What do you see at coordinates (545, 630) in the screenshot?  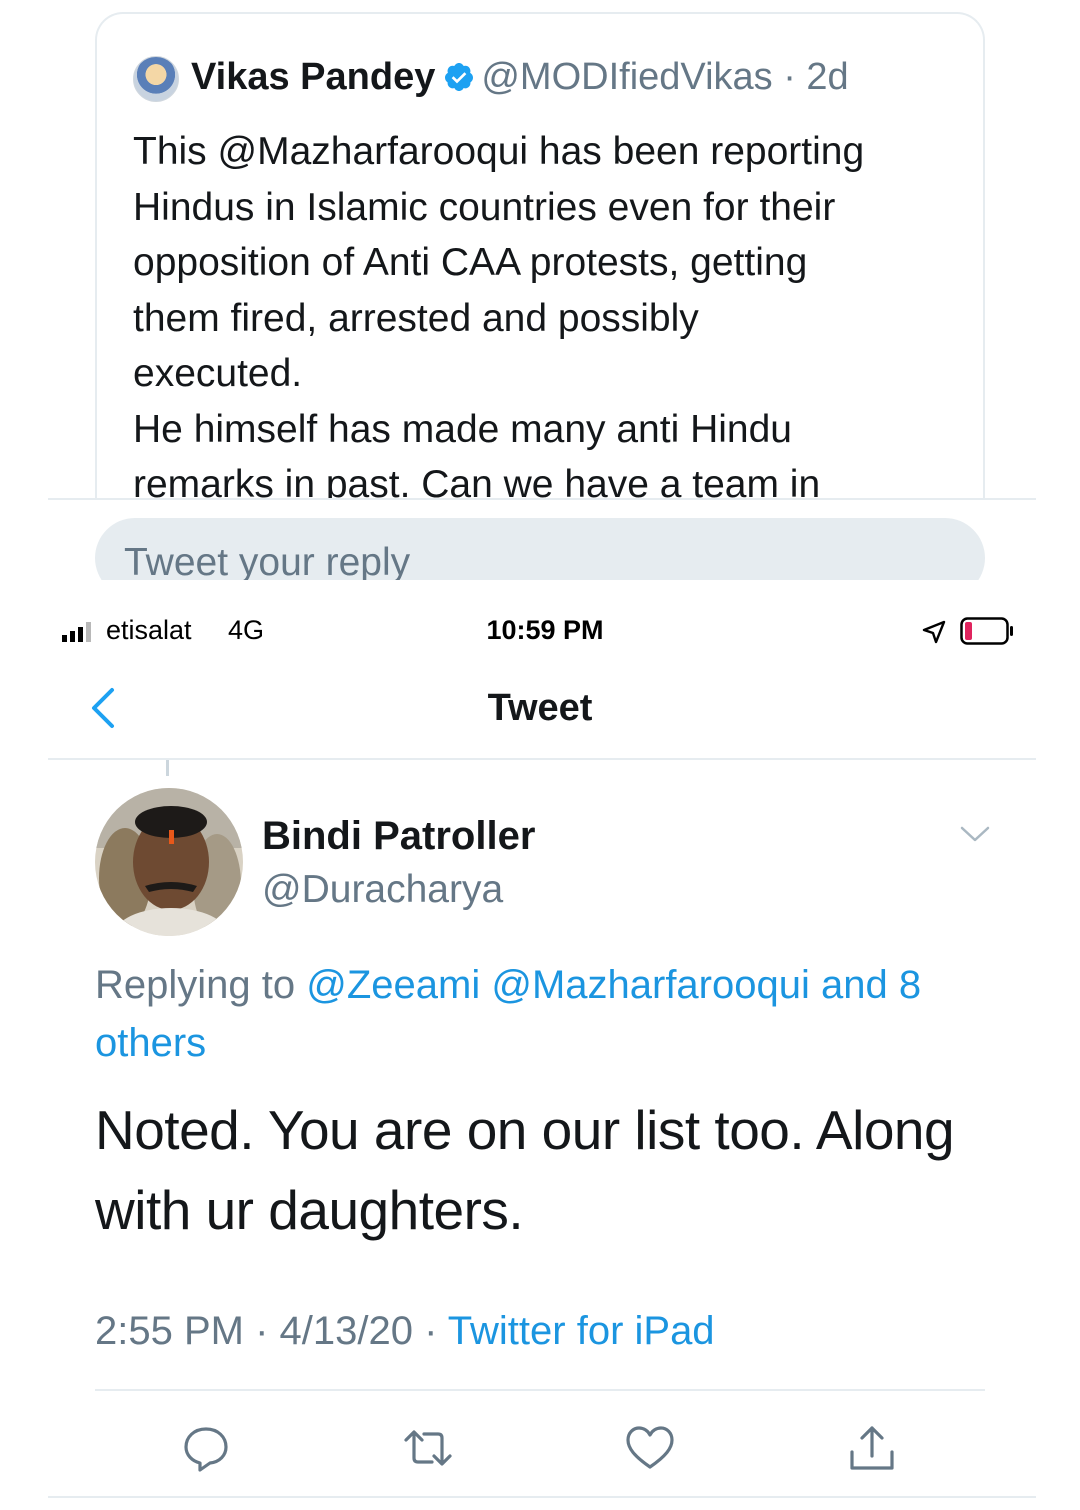 I see `status-time: 10:59 PM` at bounding box center [545, 630].